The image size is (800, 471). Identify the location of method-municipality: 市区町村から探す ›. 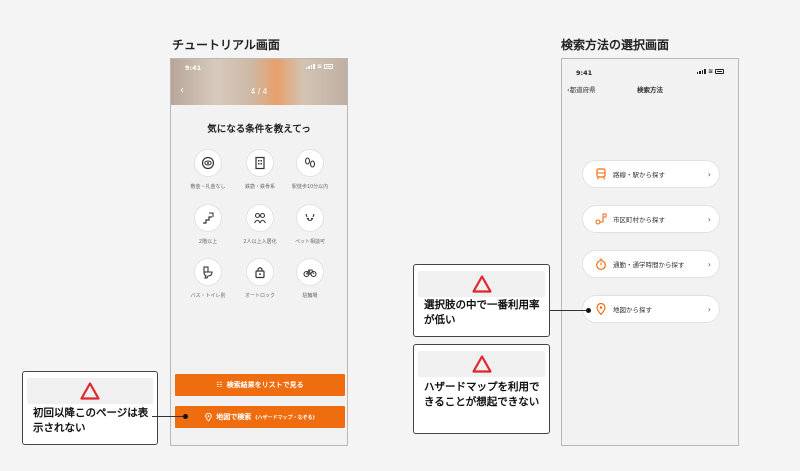
(651, 219).